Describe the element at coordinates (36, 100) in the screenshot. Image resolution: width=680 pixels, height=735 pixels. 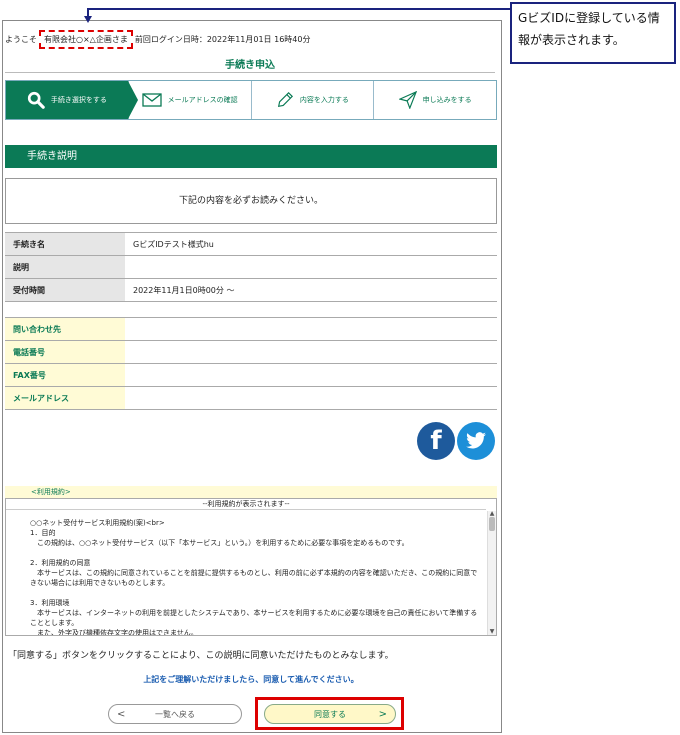
I see `search-icon` at that location.